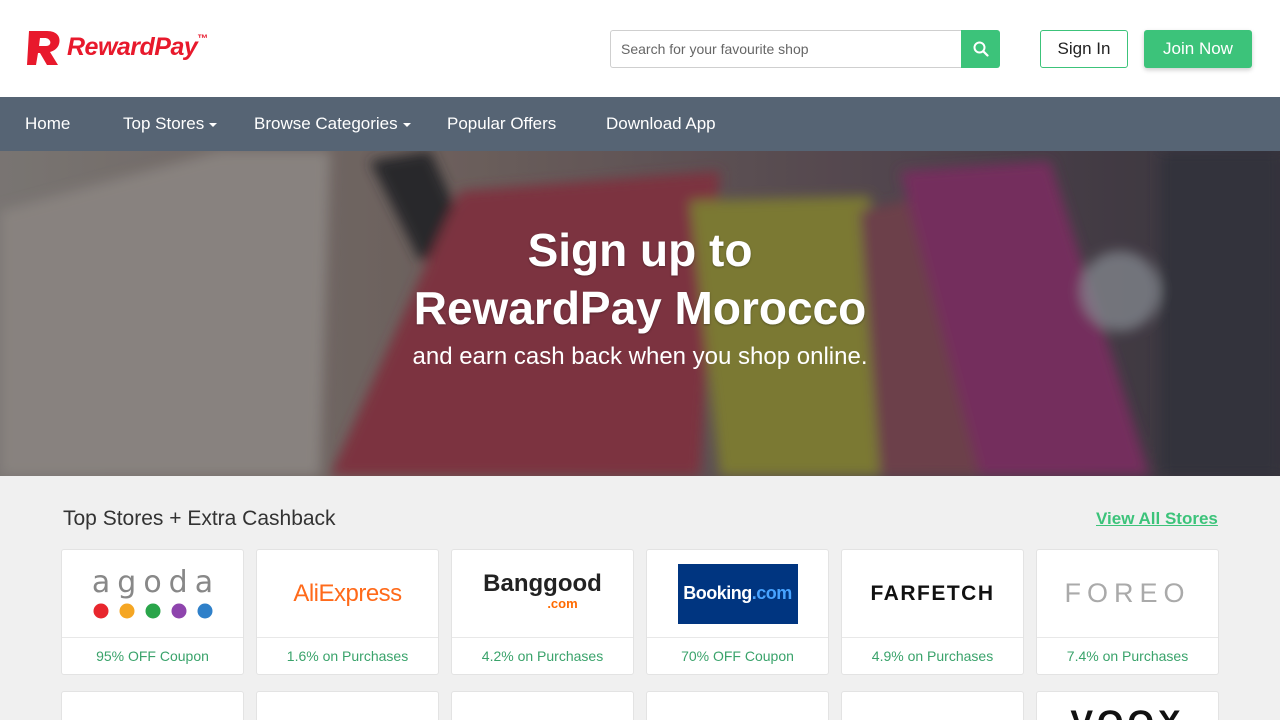 Image resolution: width=1280 pixels, height=720 pixels. I want to click on store-card-farfetch: FARFETCH 4.9% on Purchases, so click(932, 612).